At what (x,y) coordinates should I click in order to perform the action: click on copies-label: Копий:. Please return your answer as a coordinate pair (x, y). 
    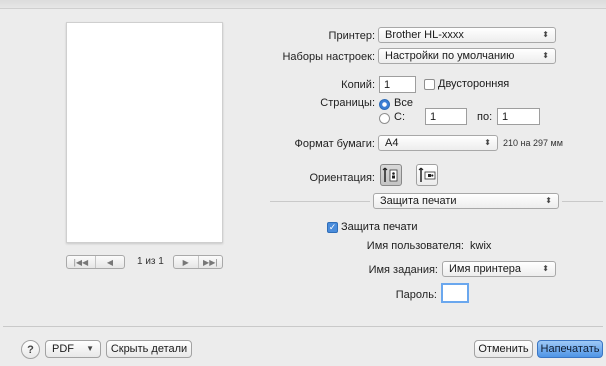
    Looking at the image, I should click on (358, 85).